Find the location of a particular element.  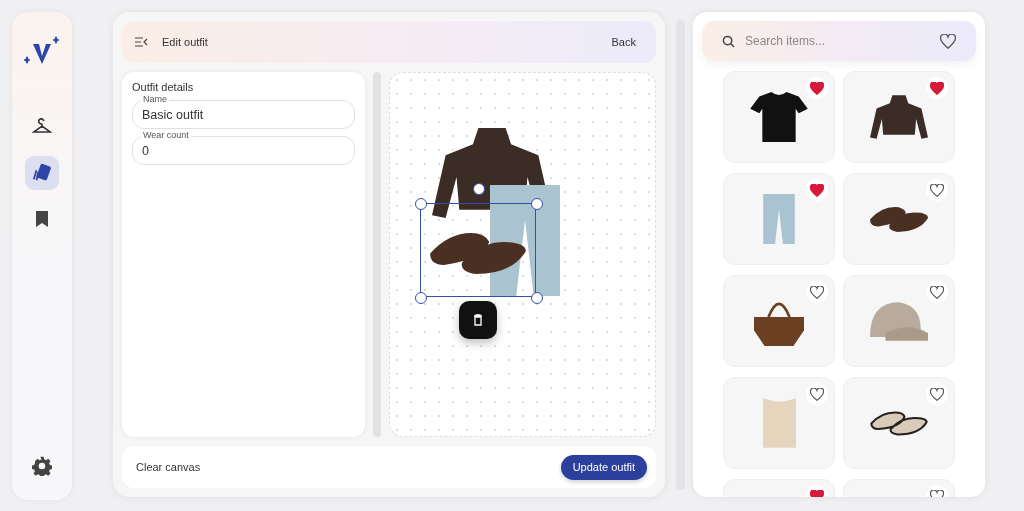

jacket-photo is located at coordinates (899, 117).